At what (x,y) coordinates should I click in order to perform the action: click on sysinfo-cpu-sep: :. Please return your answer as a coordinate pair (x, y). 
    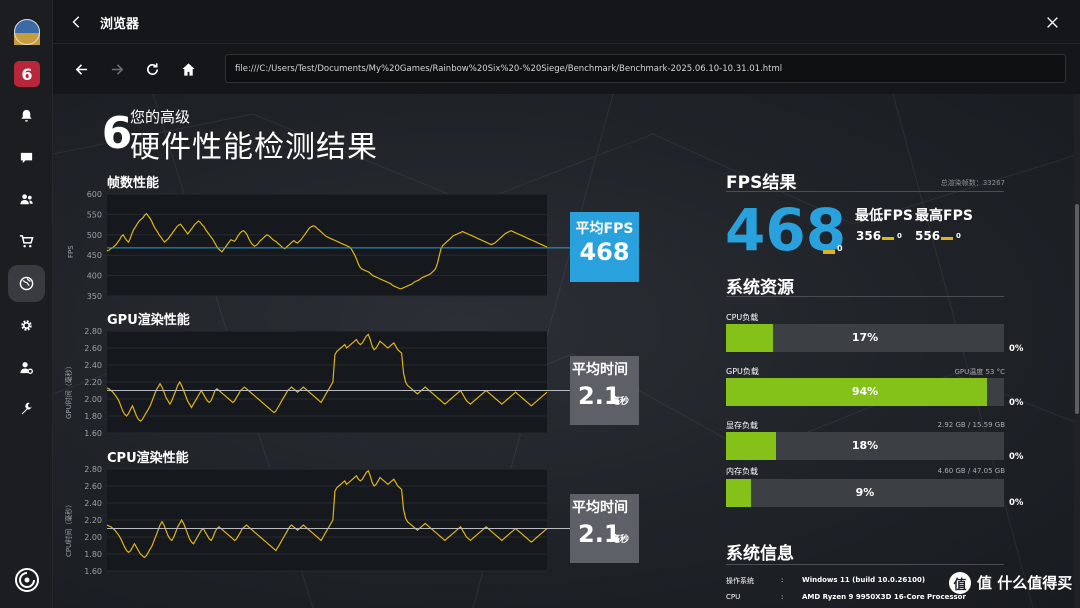
    Looking at the image, I should click on (782, 597).